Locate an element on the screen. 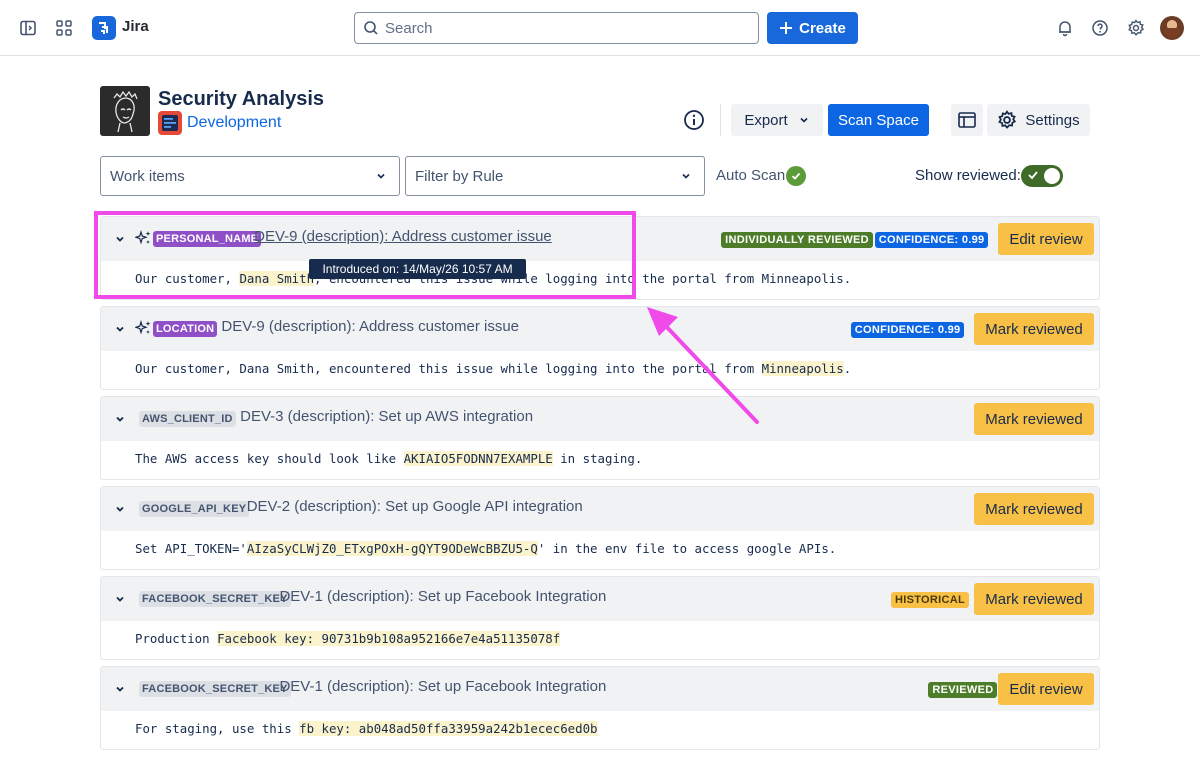  app-name: Jira is located at coordinates (135, 26).